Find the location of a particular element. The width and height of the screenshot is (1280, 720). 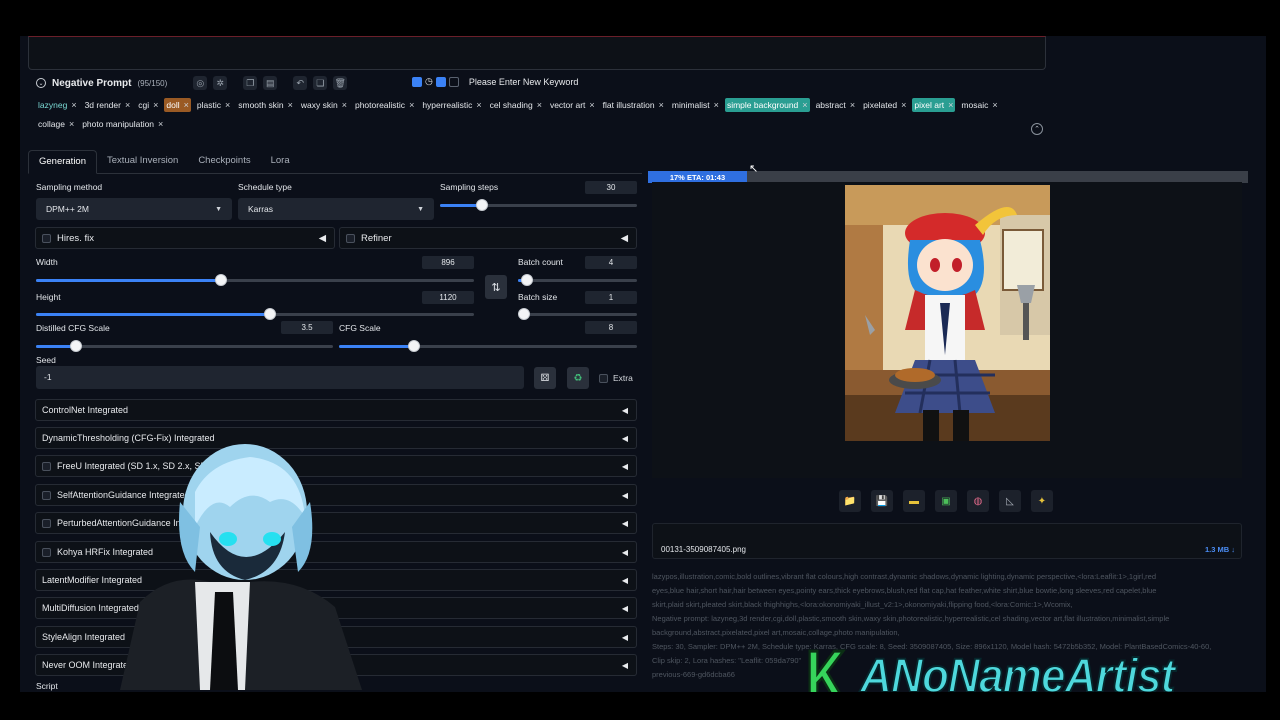

sparkle-button: ✦ is located at coordinates (1042, 501).